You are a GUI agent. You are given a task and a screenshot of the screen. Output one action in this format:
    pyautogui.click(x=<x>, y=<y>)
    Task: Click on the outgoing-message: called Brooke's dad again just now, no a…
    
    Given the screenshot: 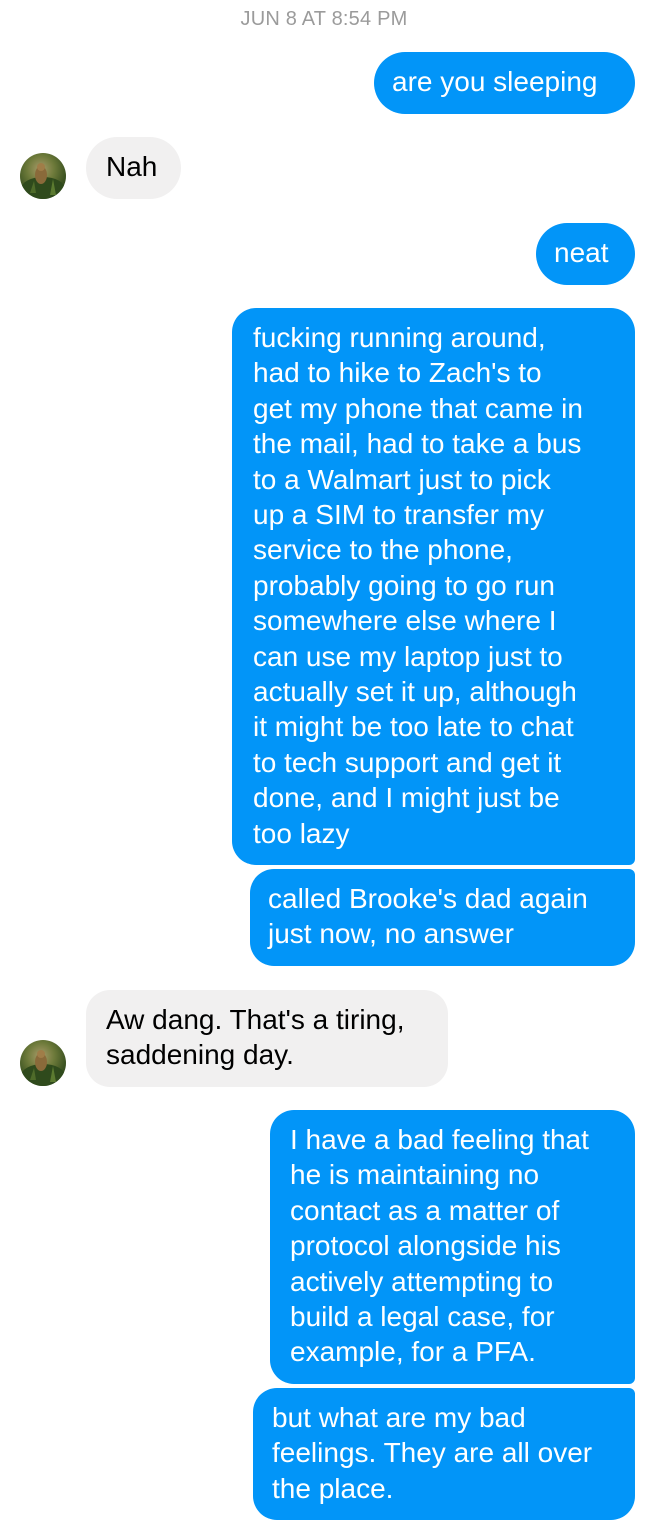 What is the action you would take?
    pyautogui.click(x=442, y=917)
    